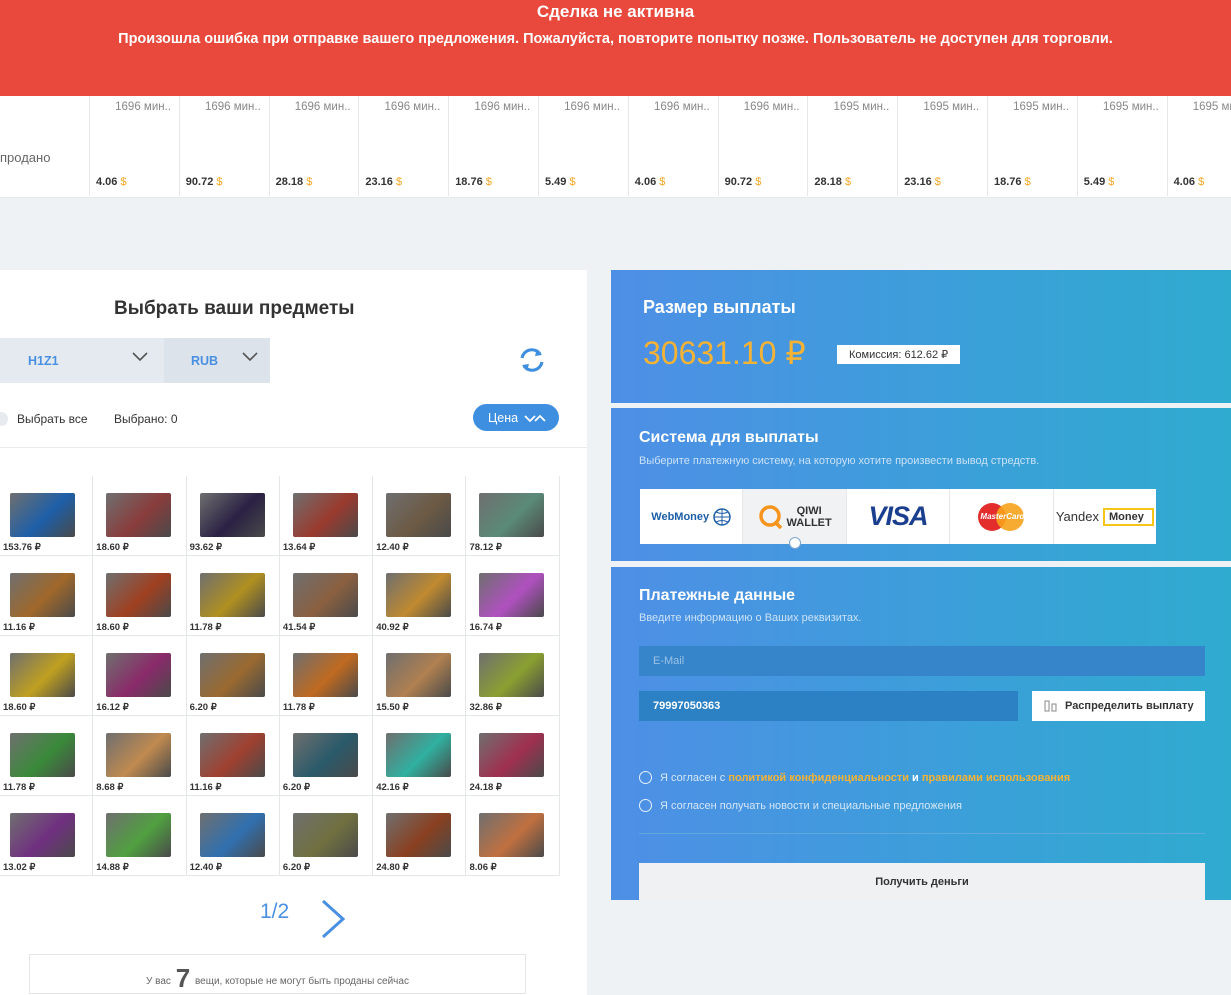 The image size is (1231, 995). What do you see at coordinates (645, 805) in the screenshot?
I see `newsletter-radio` at bounding box center [645, 805].